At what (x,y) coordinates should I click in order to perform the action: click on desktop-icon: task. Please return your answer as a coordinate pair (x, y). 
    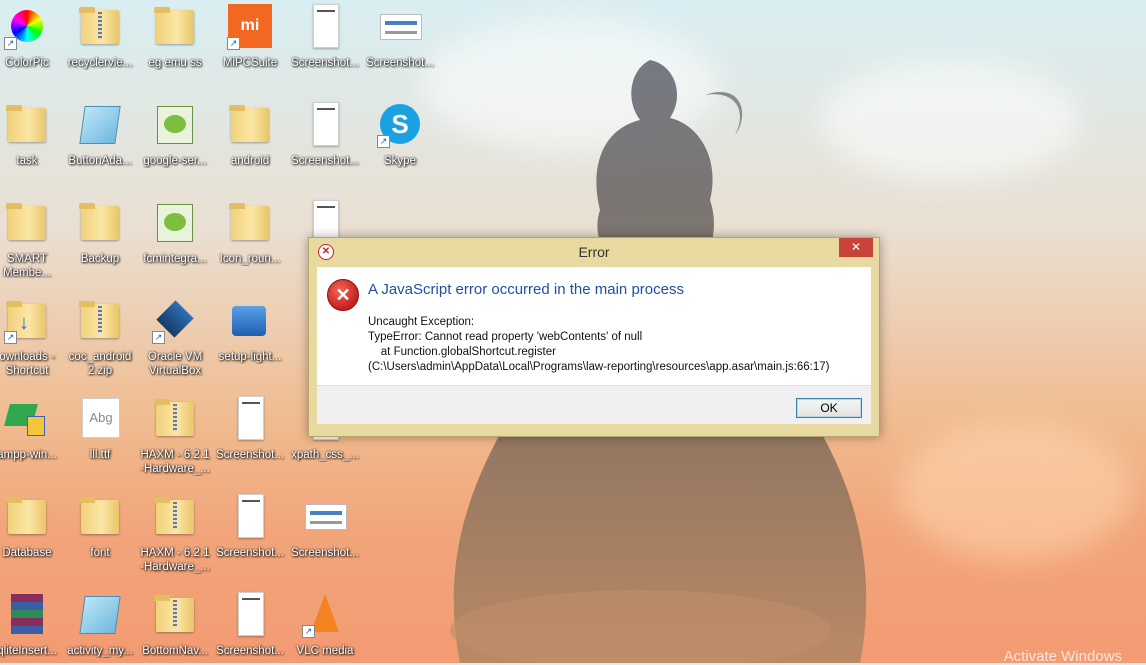
    Looking at the image, I should click on (32, 135).